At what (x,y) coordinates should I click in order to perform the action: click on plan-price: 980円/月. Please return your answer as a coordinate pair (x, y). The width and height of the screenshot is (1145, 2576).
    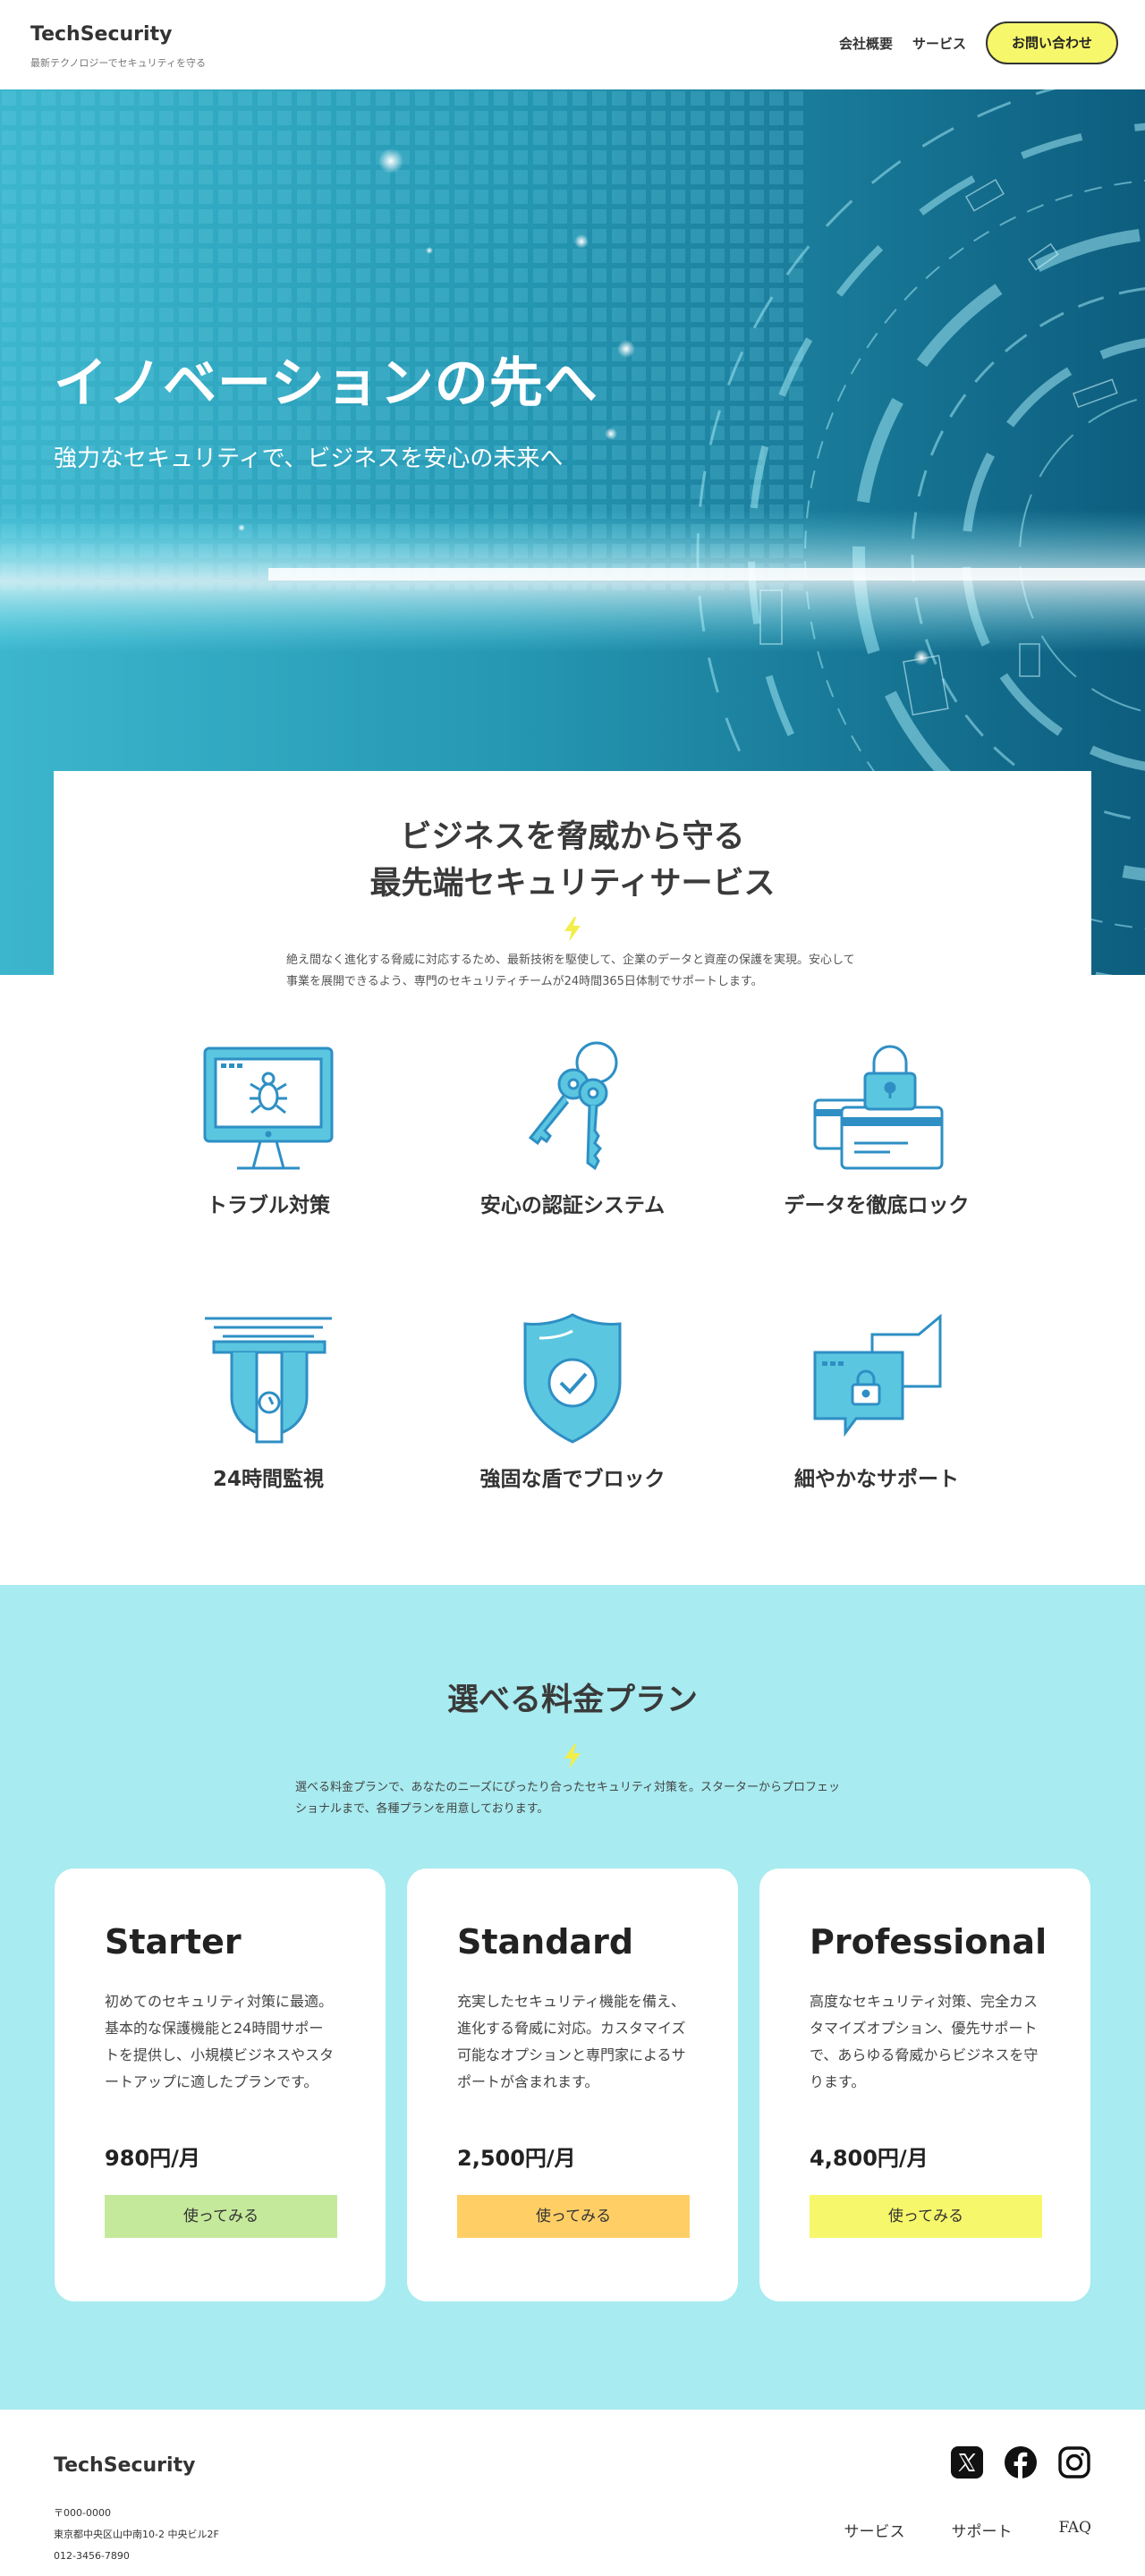
    Looking at the image, I should click on (152, 2158).